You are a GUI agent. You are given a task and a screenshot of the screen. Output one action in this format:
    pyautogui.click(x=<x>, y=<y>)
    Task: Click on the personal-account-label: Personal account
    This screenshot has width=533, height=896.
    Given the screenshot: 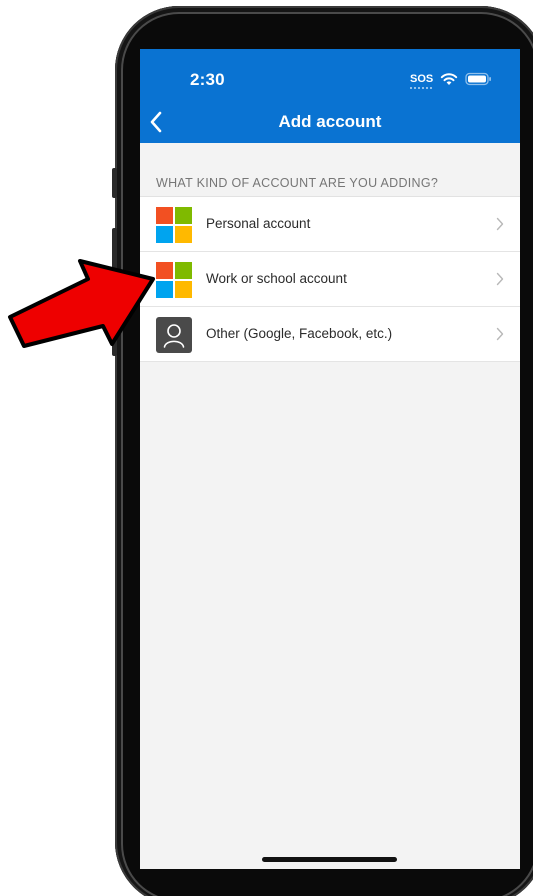 What is the action you would take?
    pyautogui.click(x=258, y=223)
    